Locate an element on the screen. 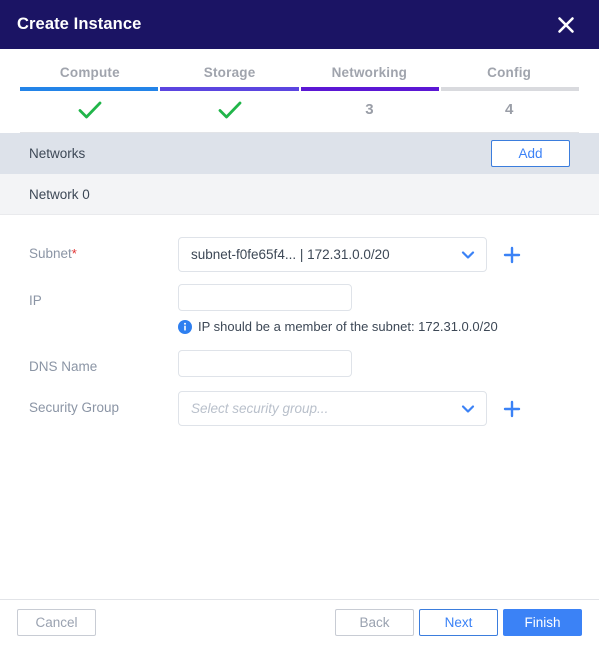  ip-label: IP is located at coordinates (35, 300).